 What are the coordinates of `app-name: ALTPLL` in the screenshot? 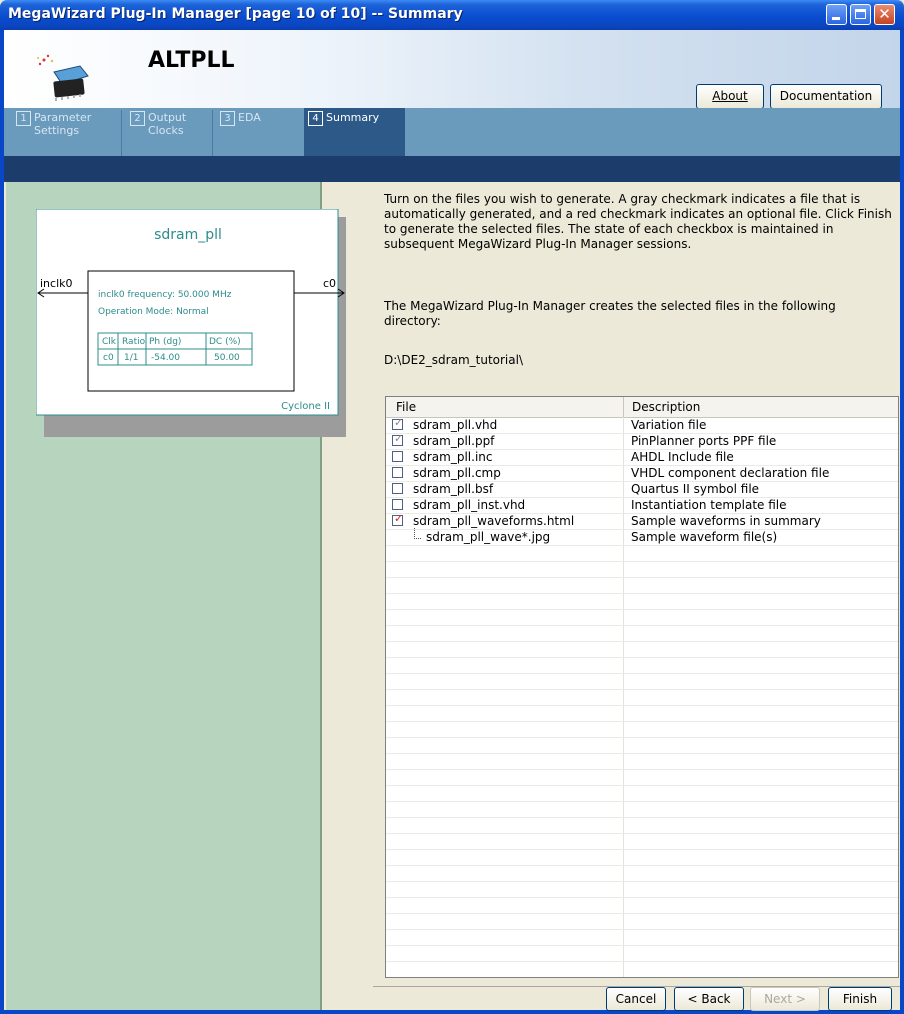 It's located at (191, 60).